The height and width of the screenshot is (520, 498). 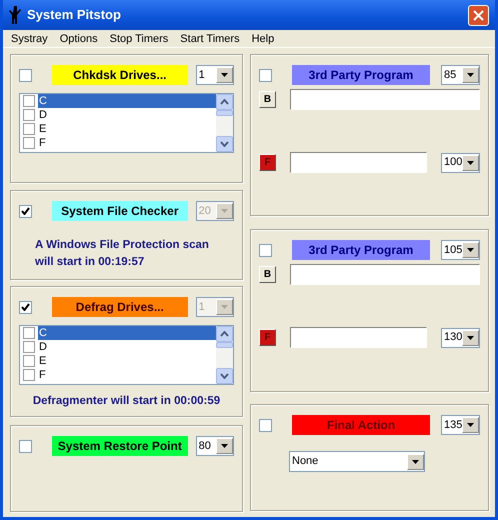 What do you see at coordinates (74, 15) in the screenshot?
I see `window-title: System Pitstop` at bounding box center [74, 15].